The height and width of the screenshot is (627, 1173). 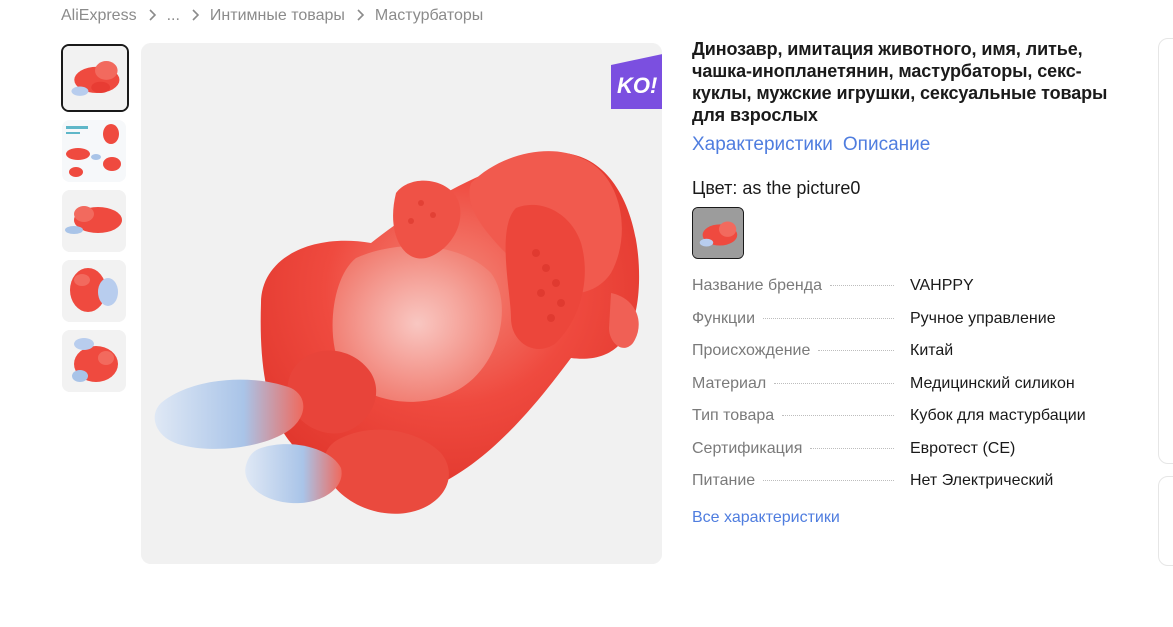 I want to click on svg-text: KO!, so click(x=637, y=85).